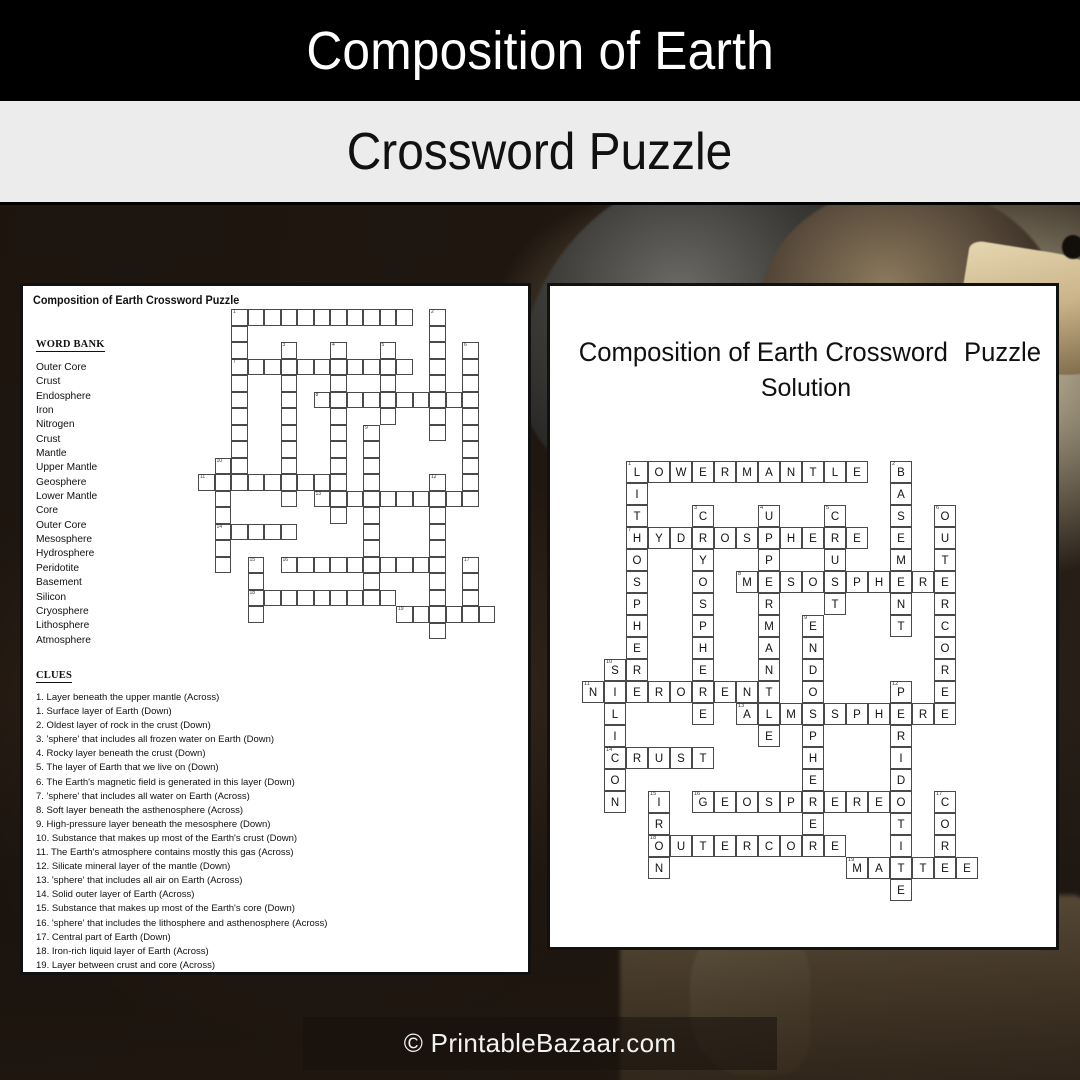  Describe the element at coordinates (288, 564) in the screenshot. I see `crossword-cell: 16G` at that location.